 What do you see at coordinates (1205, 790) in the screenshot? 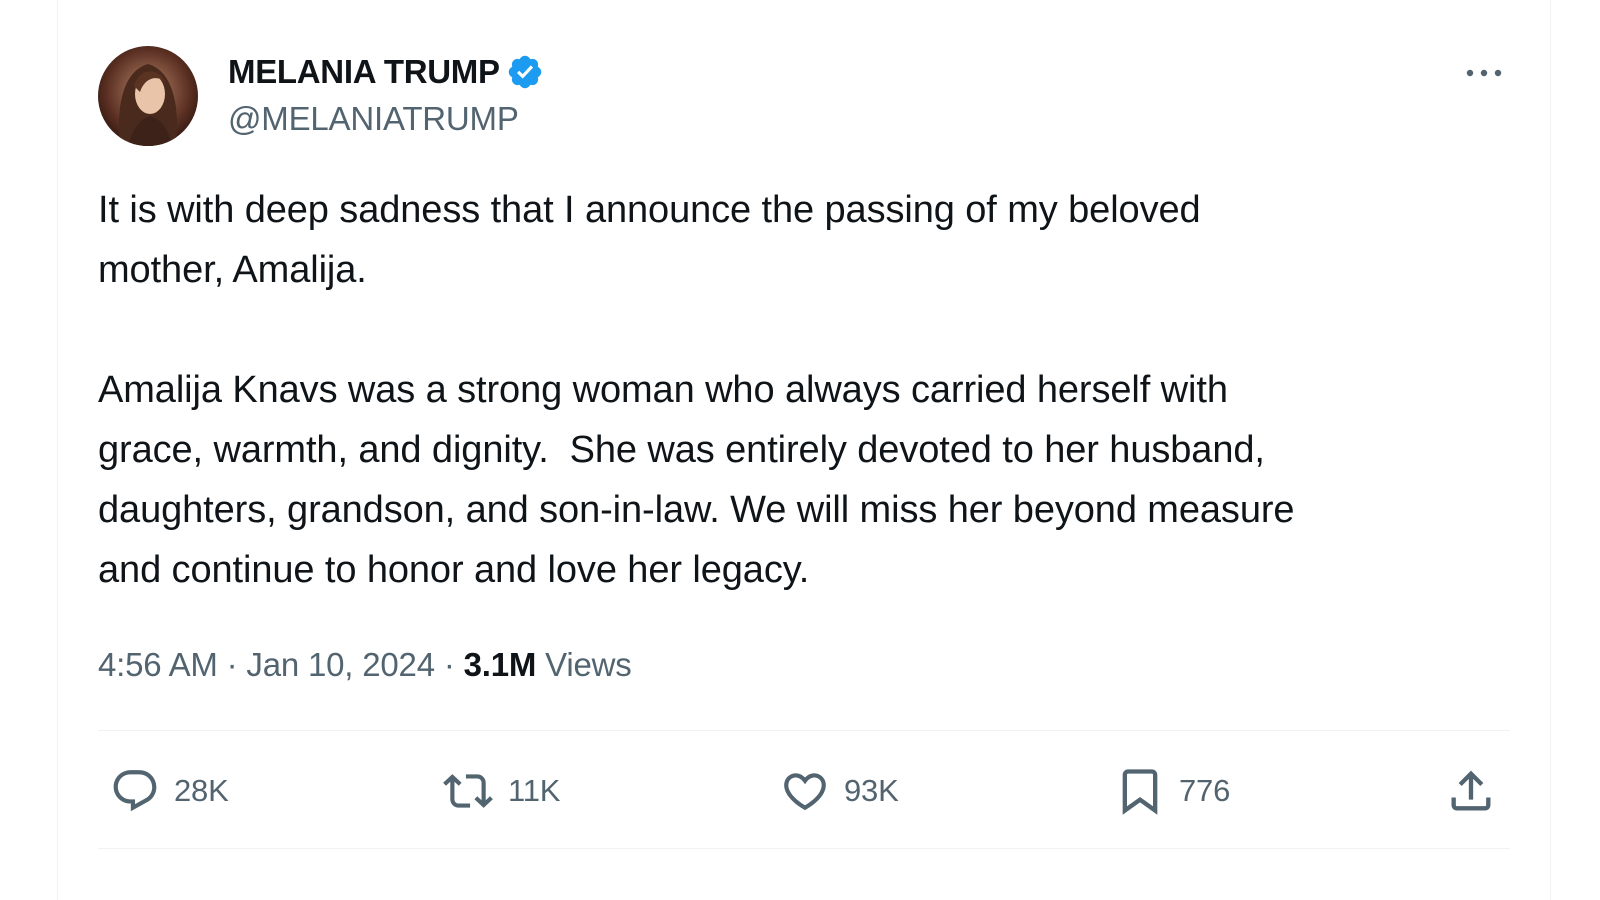
I see `bookmark-count: 776` at bounding box center [1205, 790].